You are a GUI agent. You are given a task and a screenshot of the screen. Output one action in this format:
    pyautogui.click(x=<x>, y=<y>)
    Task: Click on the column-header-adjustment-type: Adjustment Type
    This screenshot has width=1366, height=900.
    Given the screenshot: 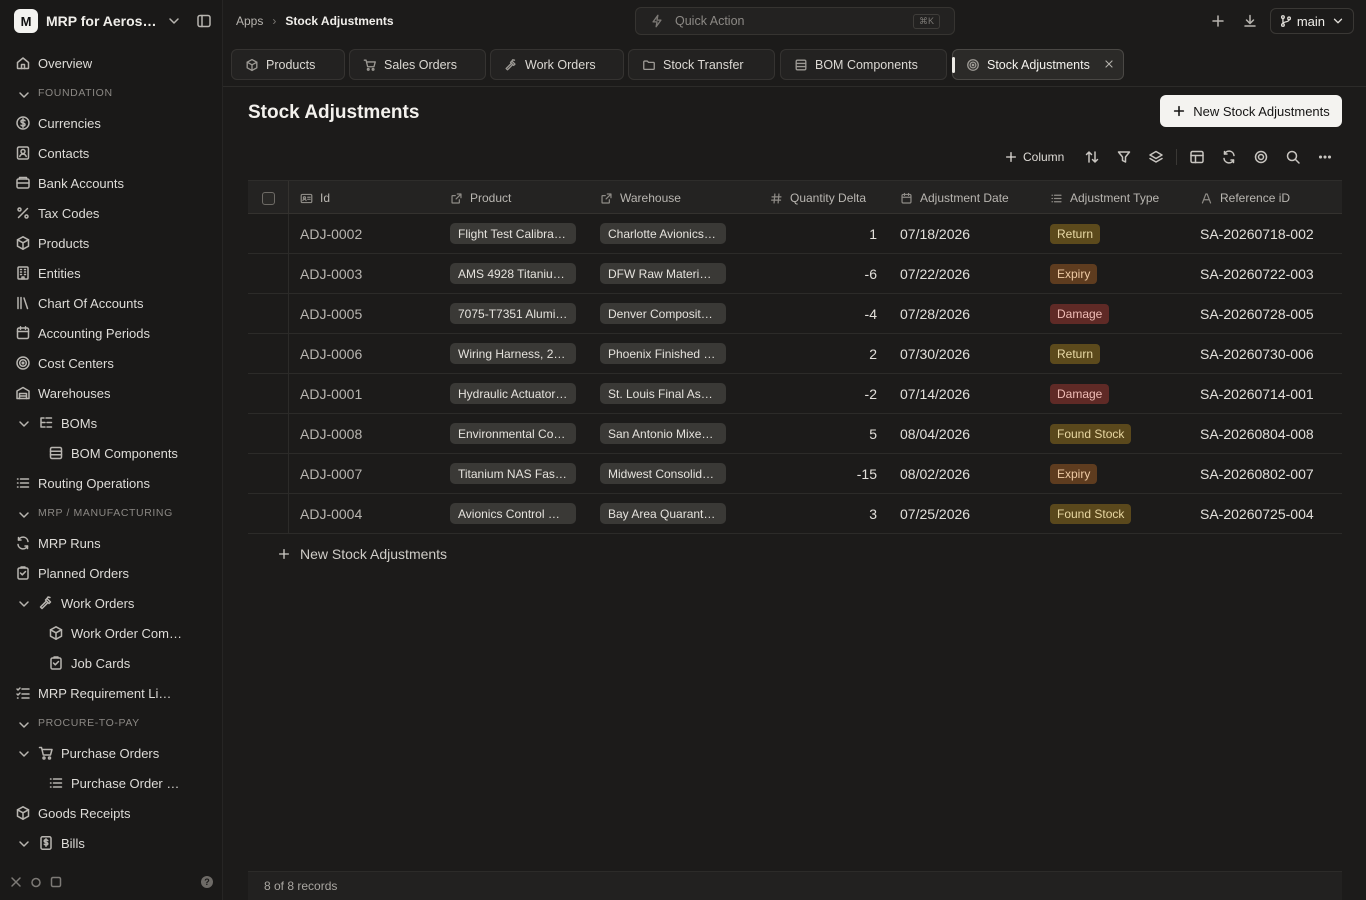 What is the action you would take?
    pyautogui.click(x=1120, y=198)
    